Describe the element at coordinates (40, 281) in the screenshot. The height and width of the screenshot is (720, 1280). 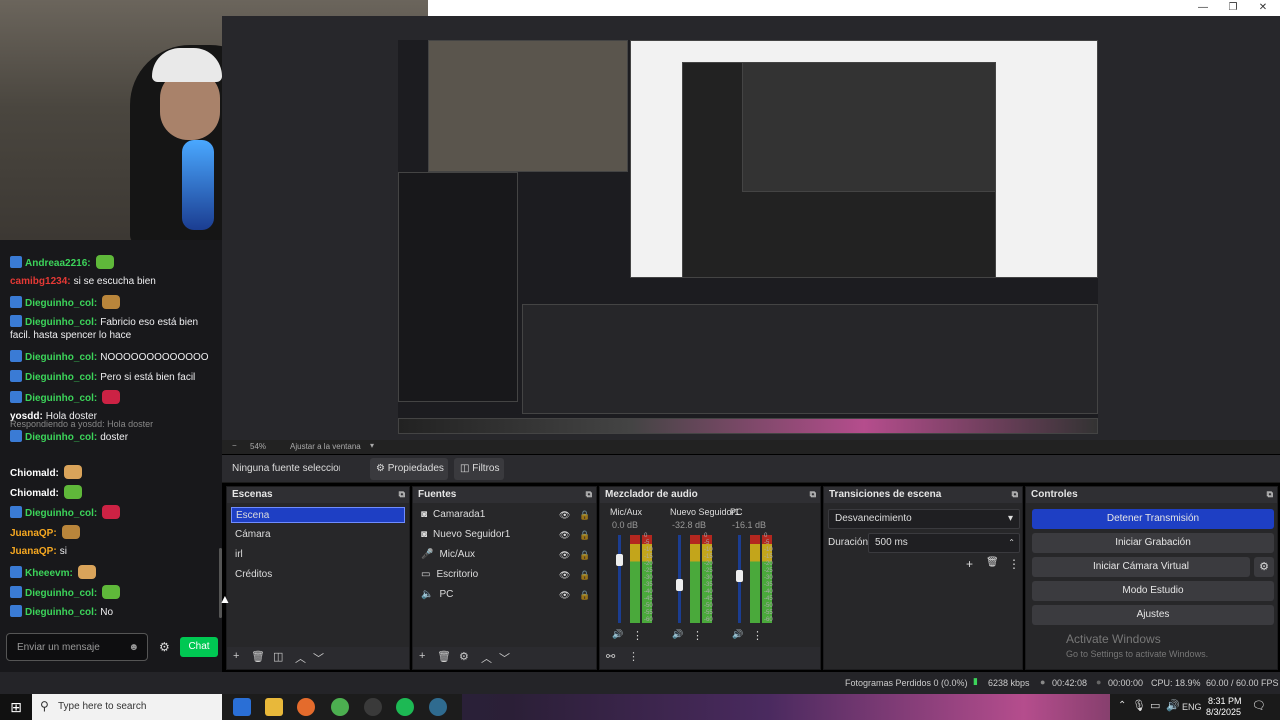
I see `chat-username: camibg1234:` at that location.